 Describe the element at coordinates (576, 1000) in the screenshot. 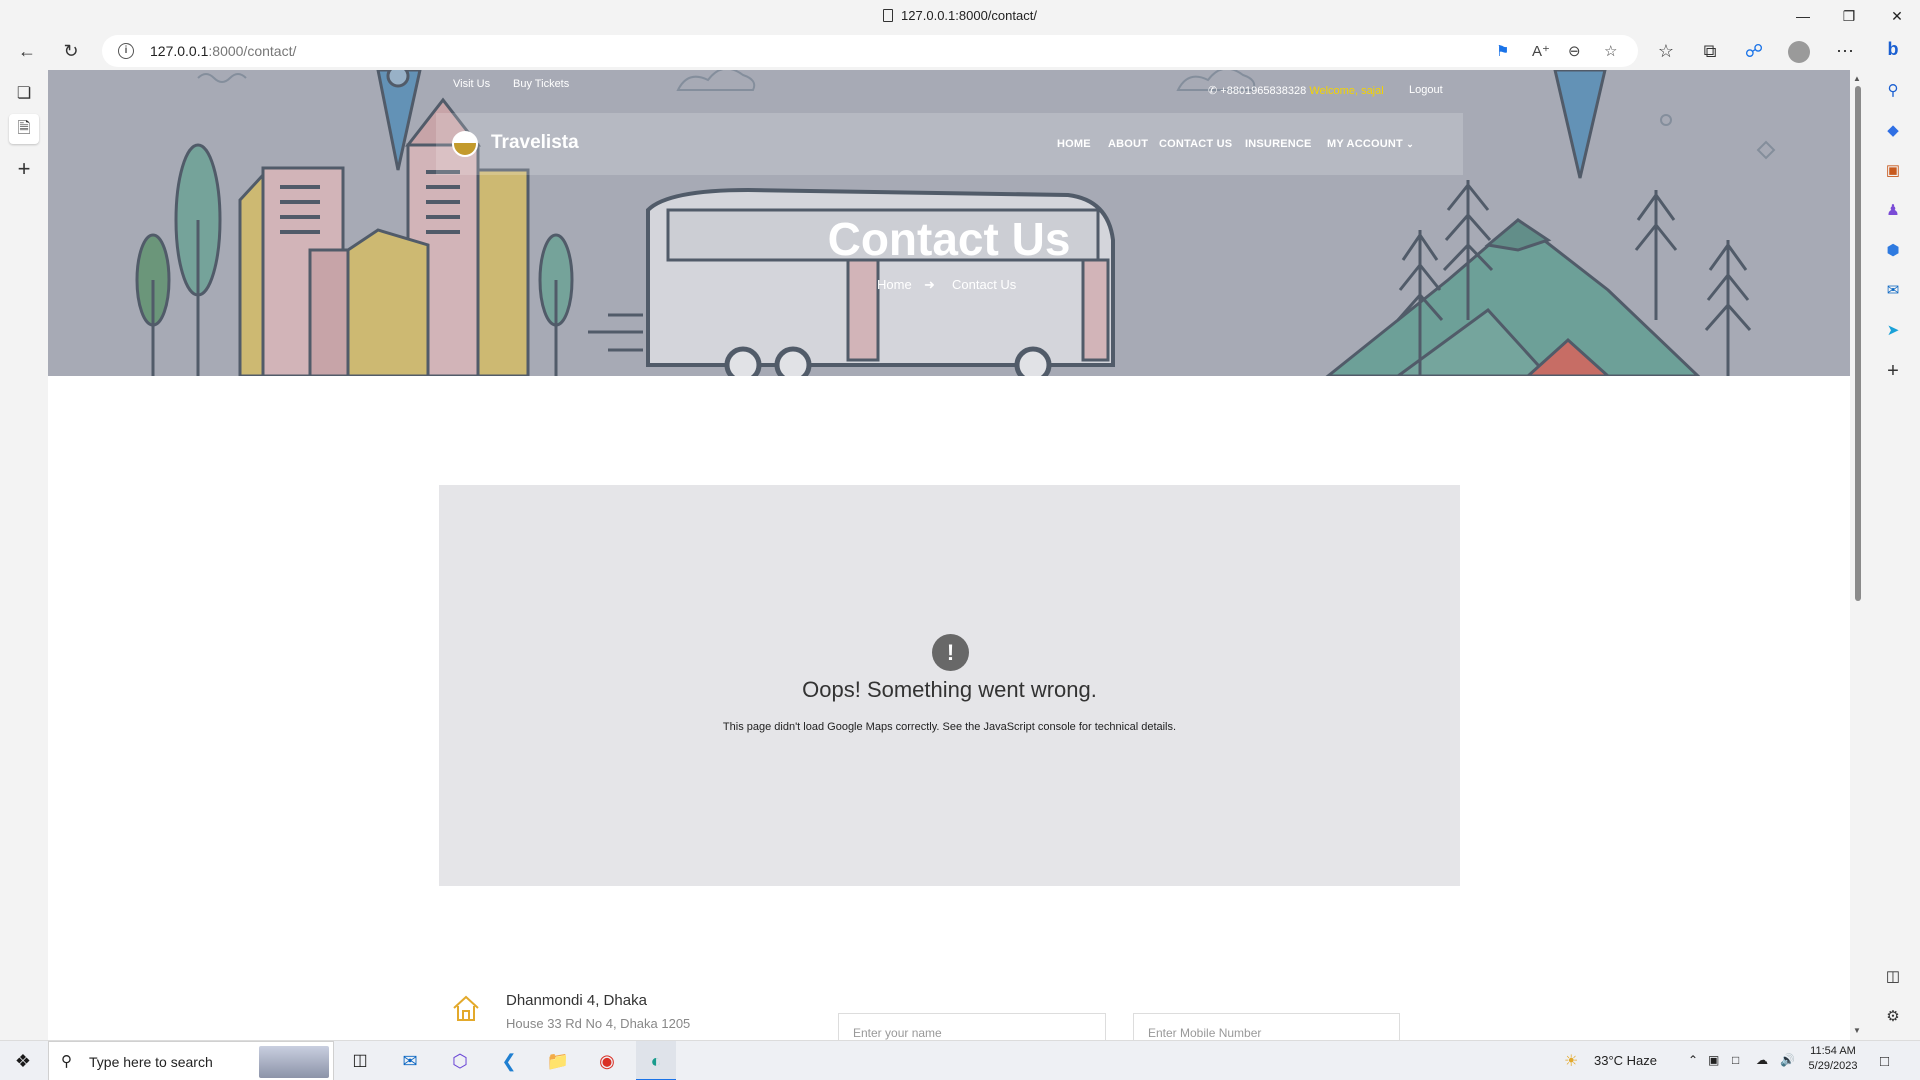

I see `address-title: Dhanmondi 4, Dhaka` at that location.